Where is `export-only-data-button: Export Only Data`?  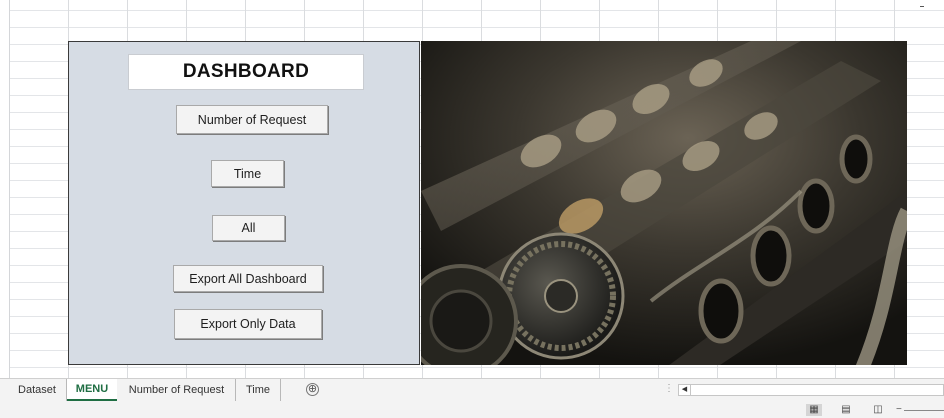 export-only-data-button: Export Only Data is located at coordinates (248, 324).